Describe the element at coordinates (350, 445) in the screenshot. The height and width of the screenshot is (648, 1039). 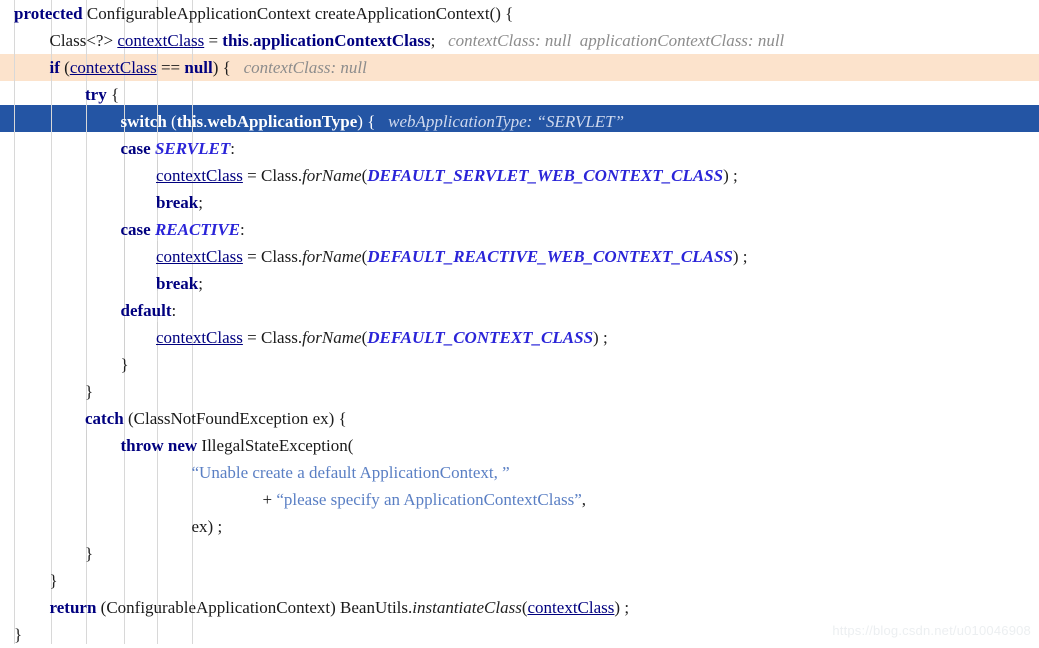
I see `token-punc: (` at that location.